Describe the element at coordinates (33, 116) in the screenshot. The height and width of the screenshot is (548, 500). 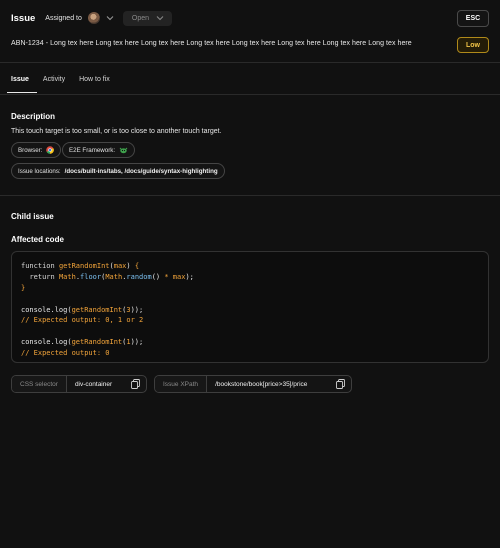
I see `description-title: Description` at that location.